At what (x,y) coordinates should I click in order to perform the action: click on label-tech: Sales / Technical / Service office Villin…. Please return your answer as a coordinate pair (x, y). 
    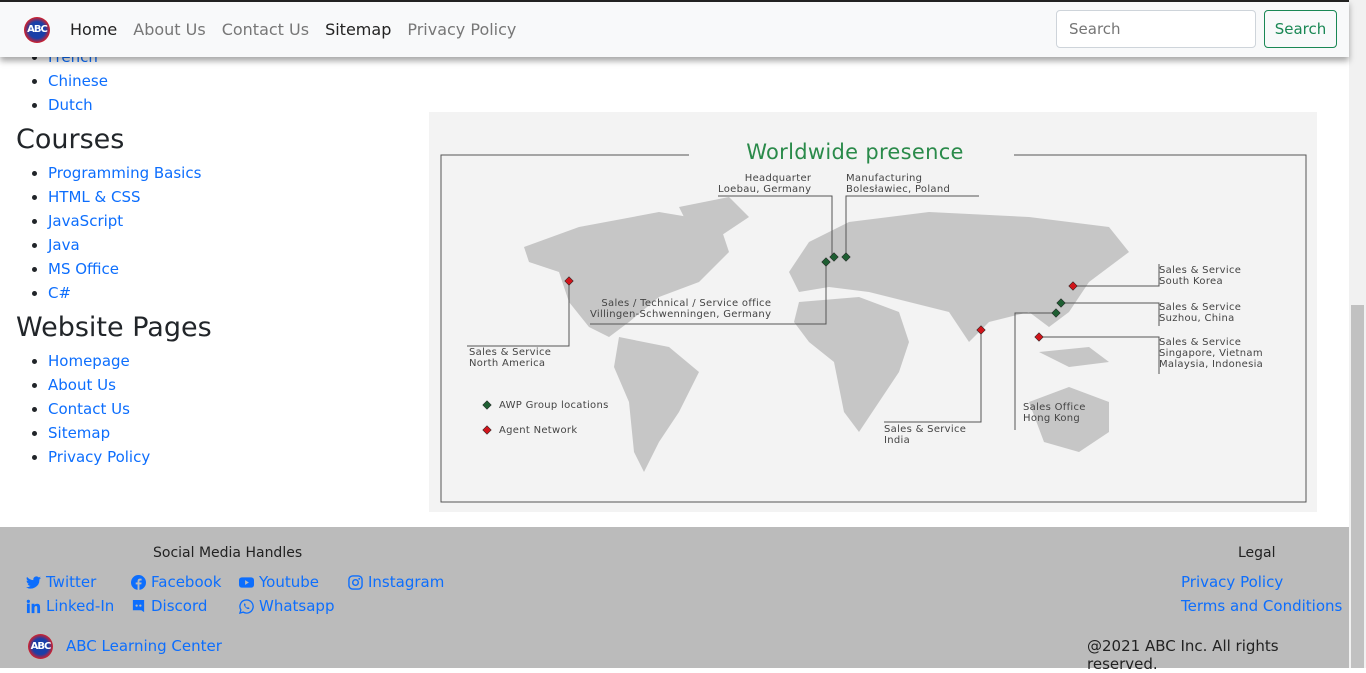
    Looking at the image, I should click on (681, 309).